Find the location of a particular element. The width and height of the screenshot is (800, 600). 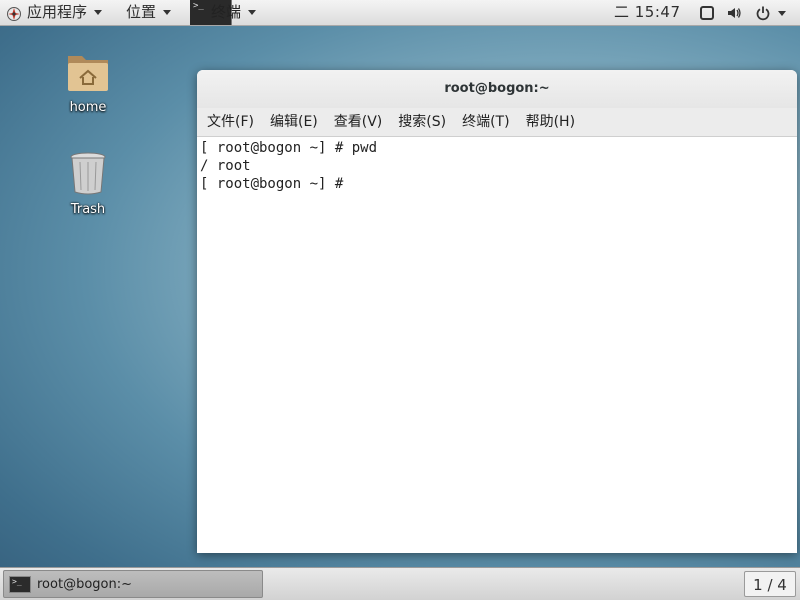

terminal-line: [ root@bogon ~] # is located at coordinates (276, 184).